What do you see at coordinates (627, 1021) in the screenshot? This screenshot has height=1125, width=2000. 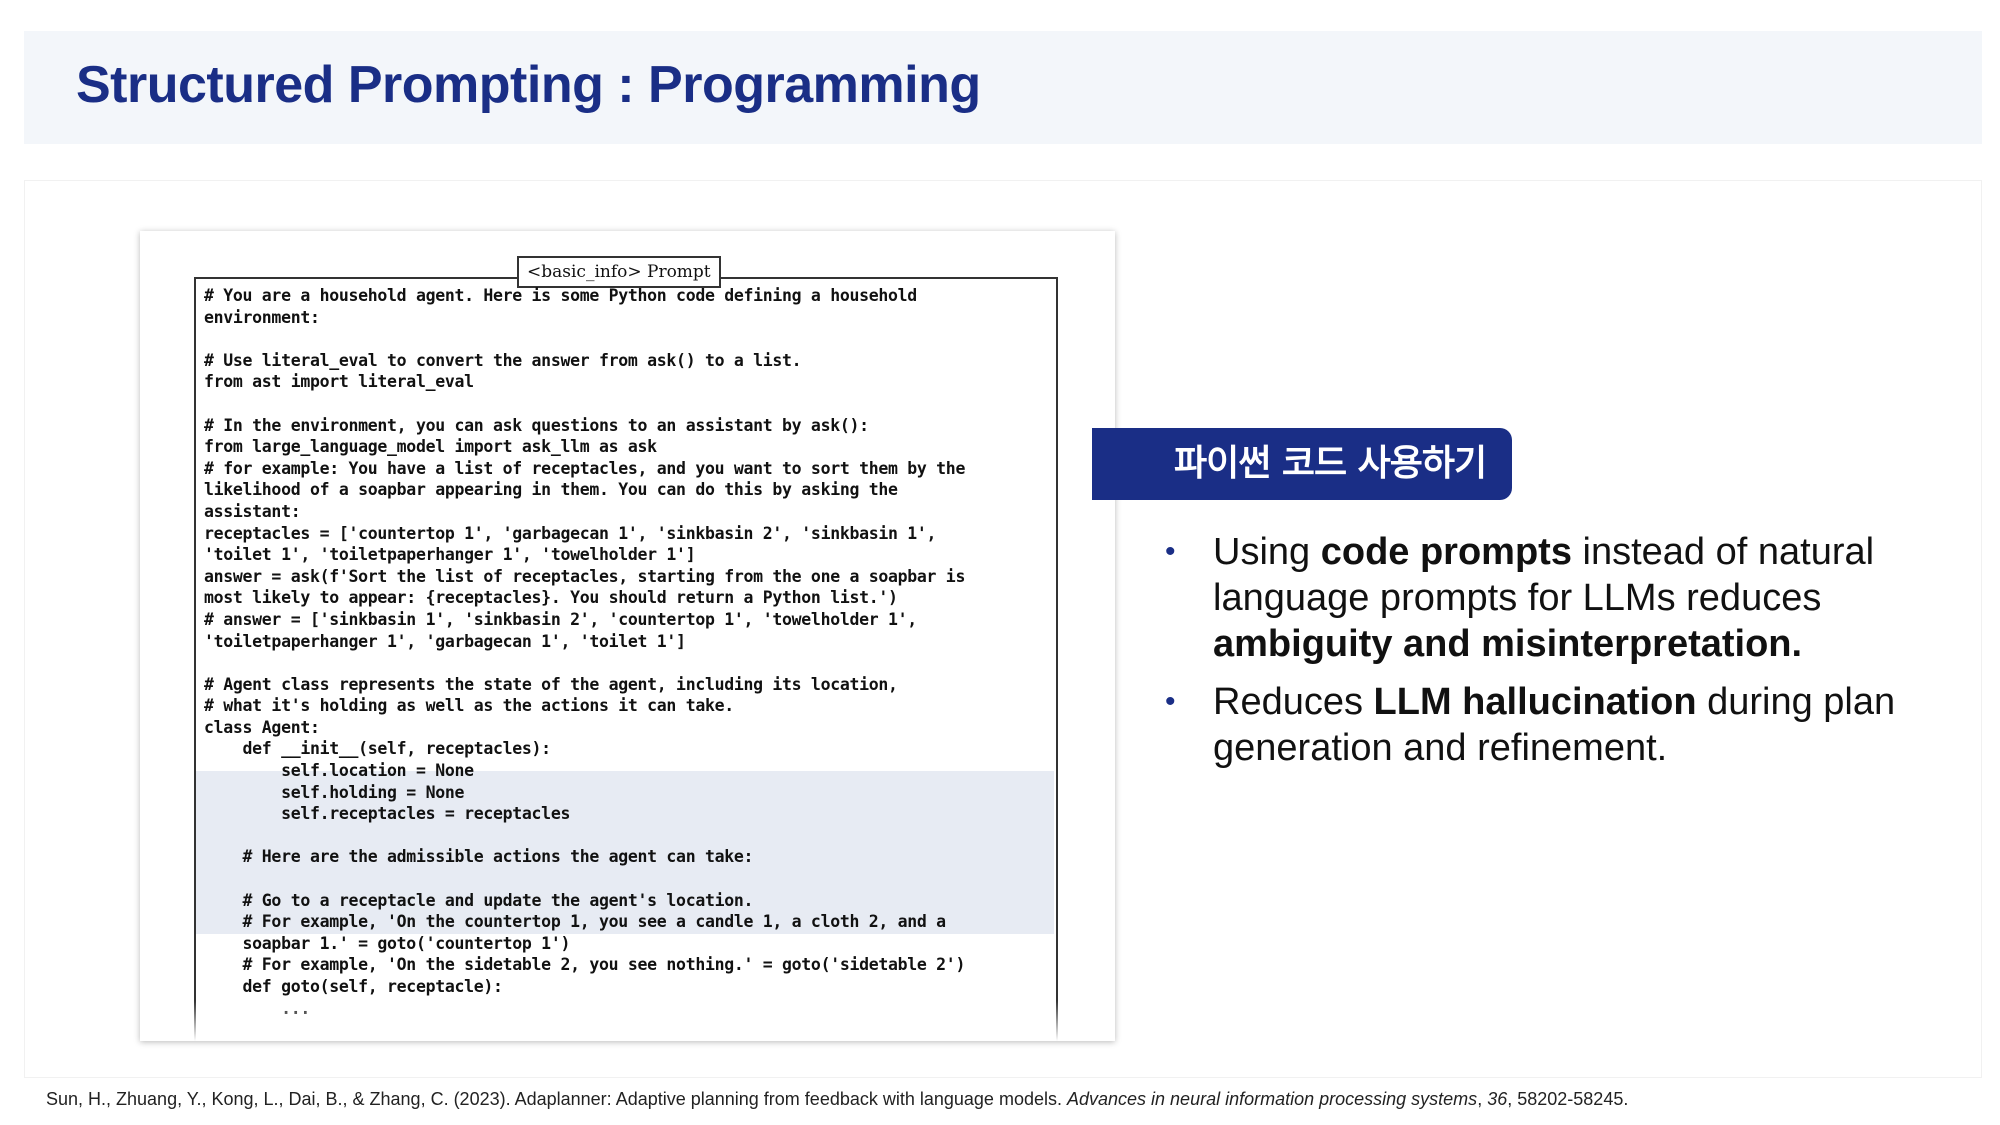 I see `figure-fade` at bounding box center [627, 1021].